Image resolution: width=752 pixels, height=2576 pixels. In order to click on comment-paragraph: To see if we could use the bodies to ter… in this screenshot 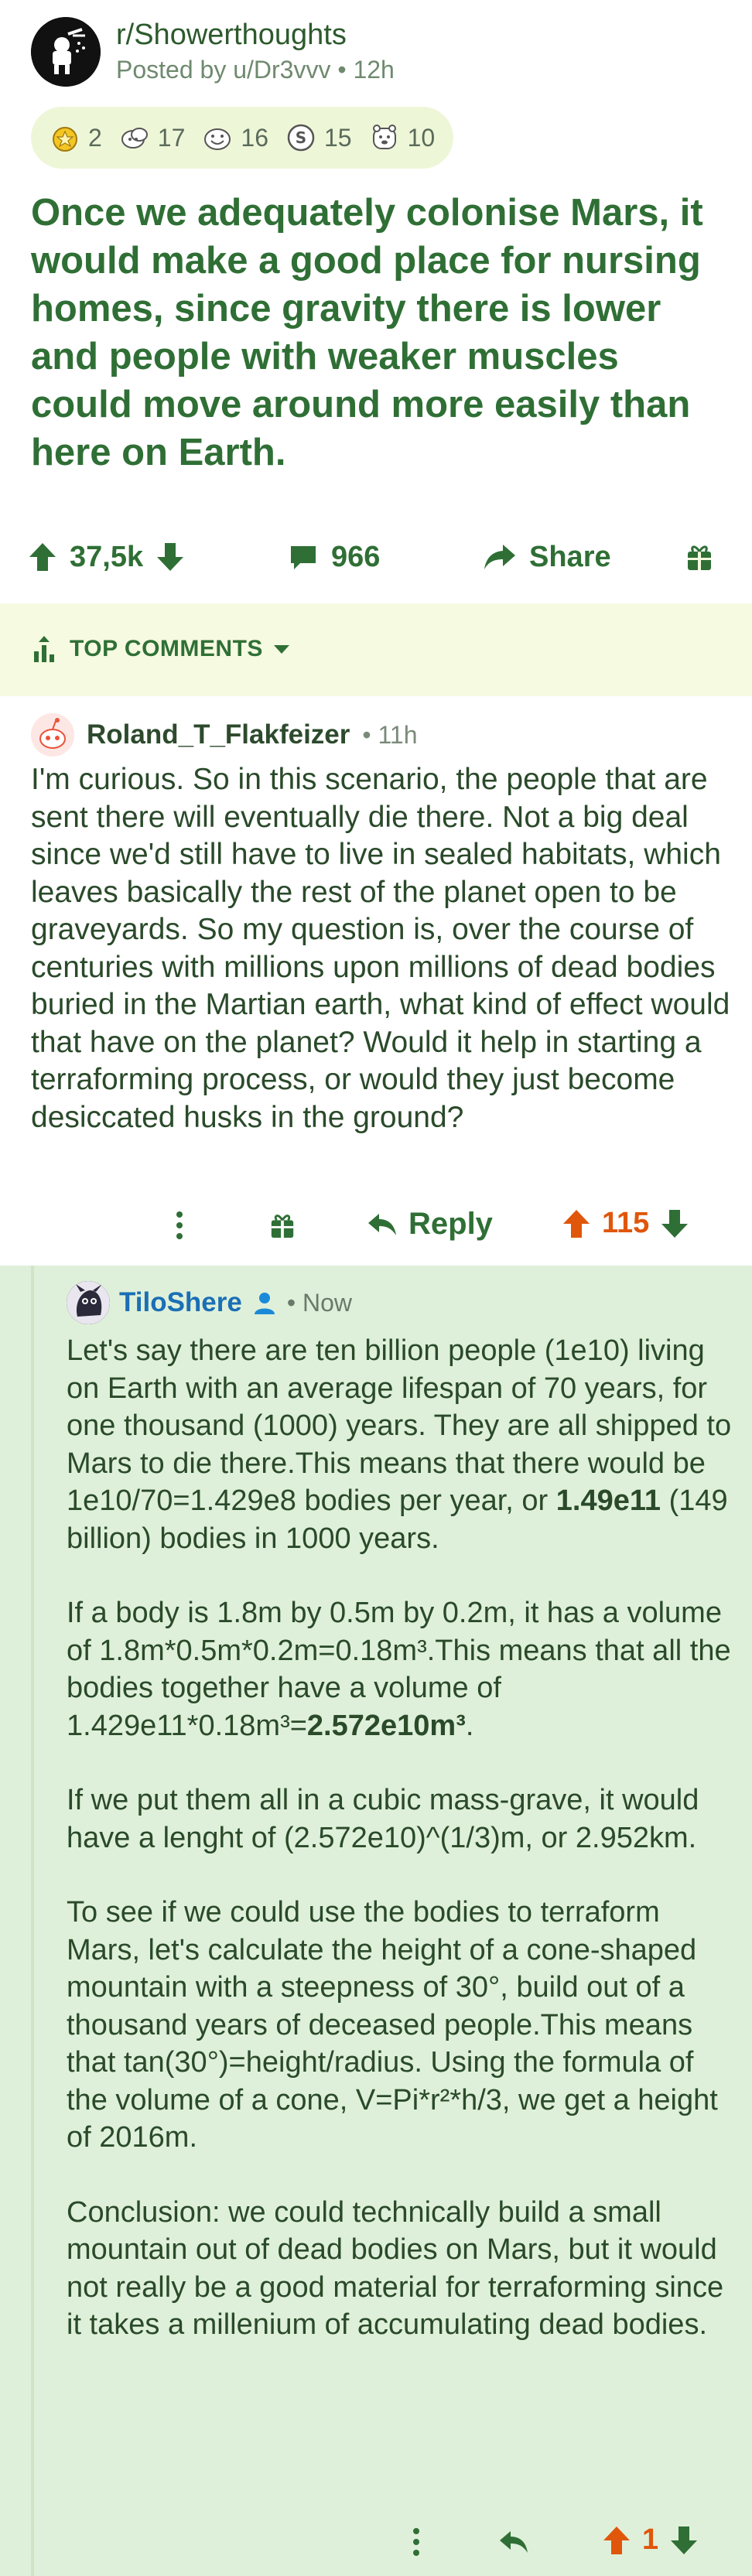, I will do `click(393, 2025)`.